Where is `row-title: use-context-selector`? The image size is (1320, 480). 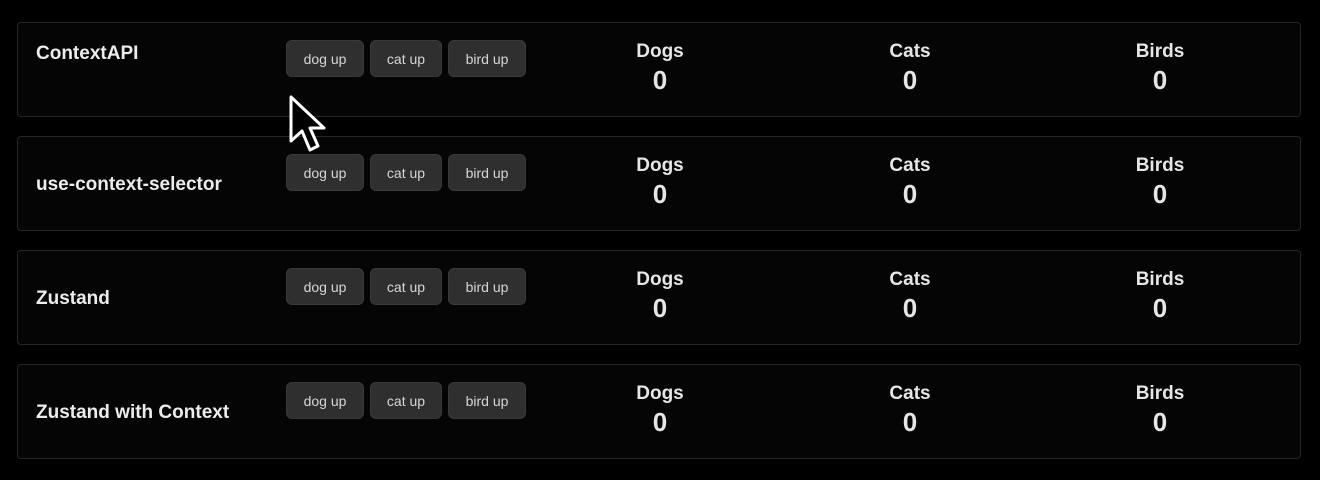
row-title: use-context-selector is located at coordinates (129, 184).